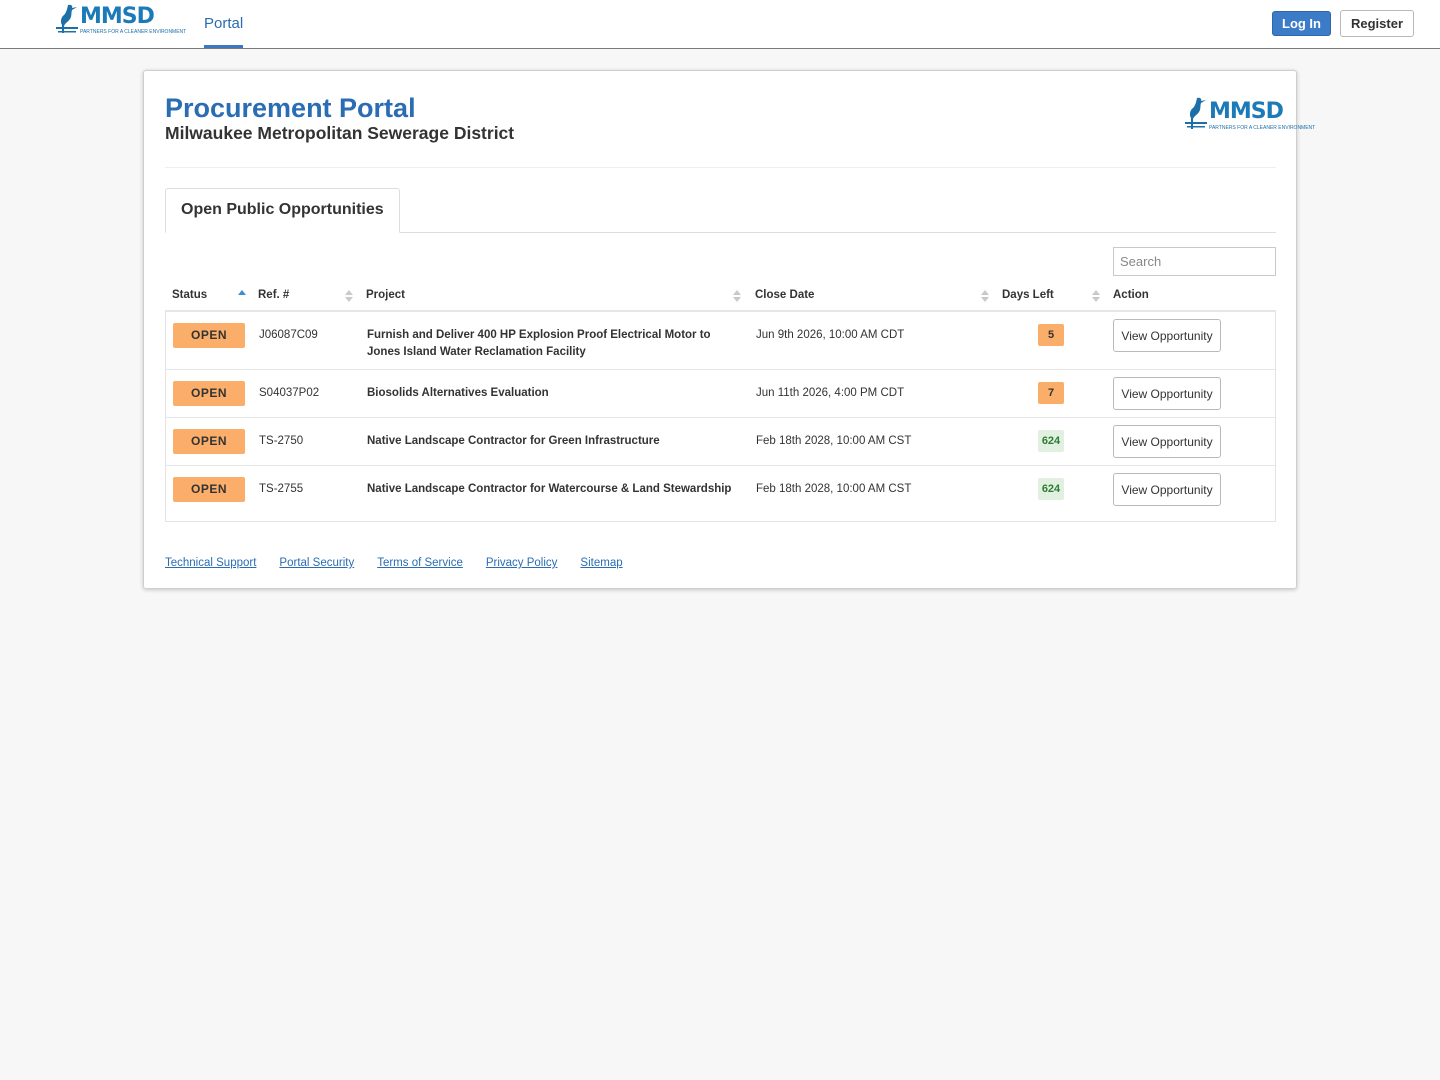 The width and height of the screenshot is (1440, 1080). I want to click on sort-ascending-icon, so click(242, 296).